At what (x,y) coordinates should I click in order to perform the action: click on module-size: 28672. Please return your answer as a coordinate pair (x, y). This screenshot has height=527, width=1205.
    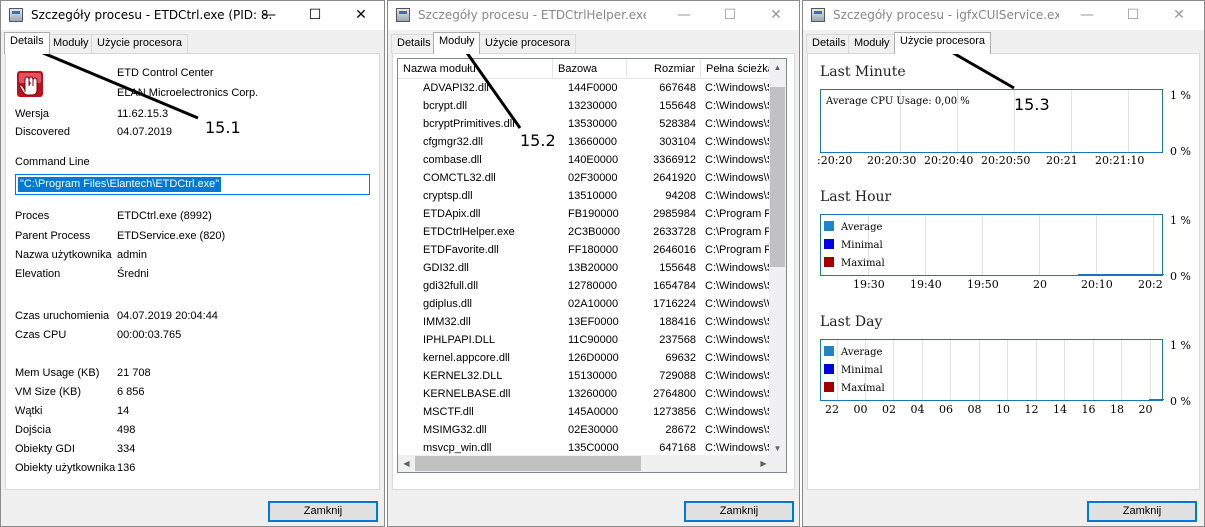
    Looking at the image, I should click on (680, 430).